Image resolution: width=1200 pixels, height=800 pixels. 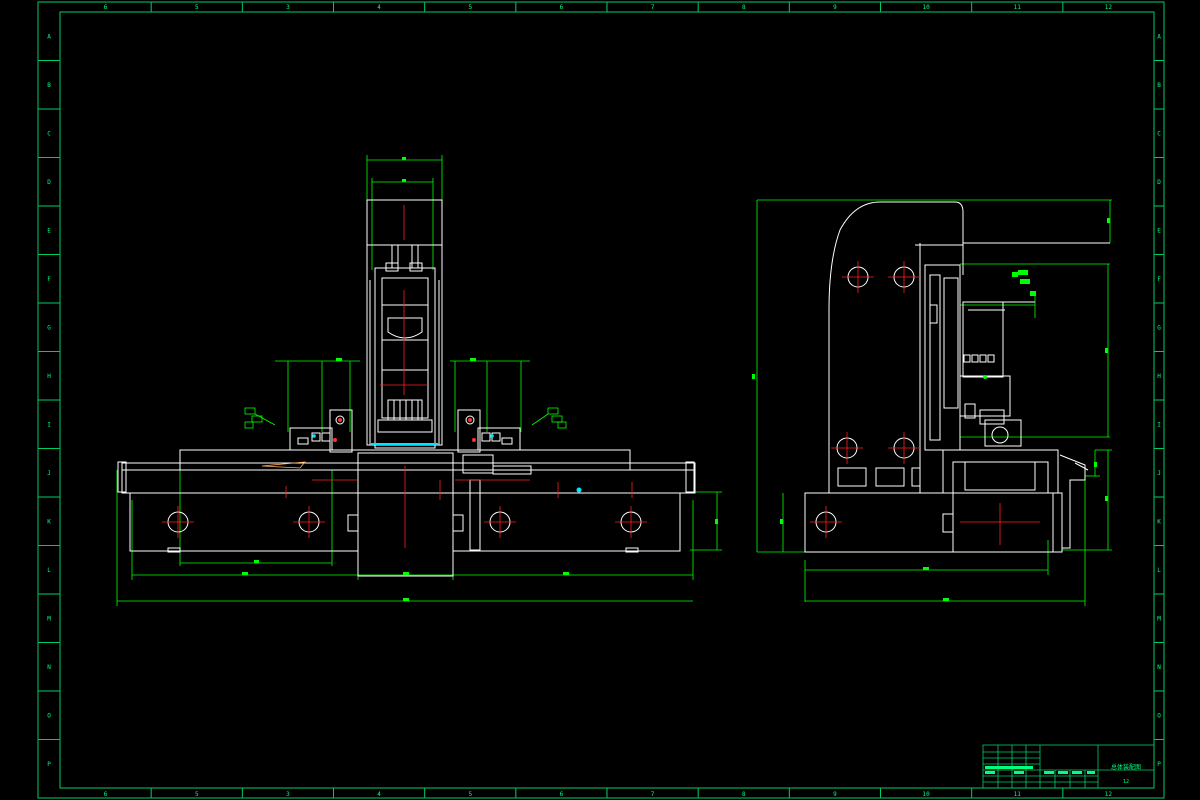 I want to click on side-marks, so click(x=985, y=377).